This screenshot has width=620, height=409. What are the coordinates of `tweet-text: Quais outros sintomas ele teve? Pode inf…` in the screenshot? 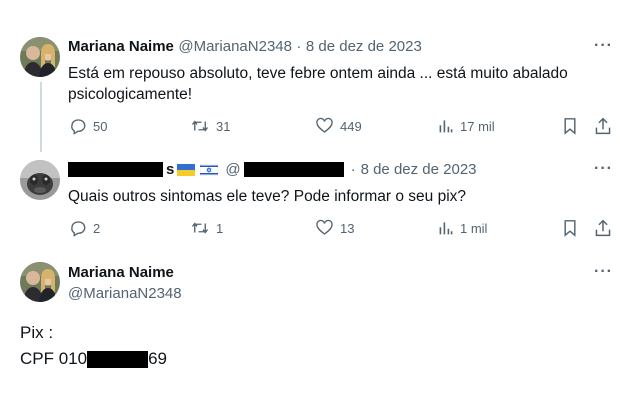 It's located at (267, 196).